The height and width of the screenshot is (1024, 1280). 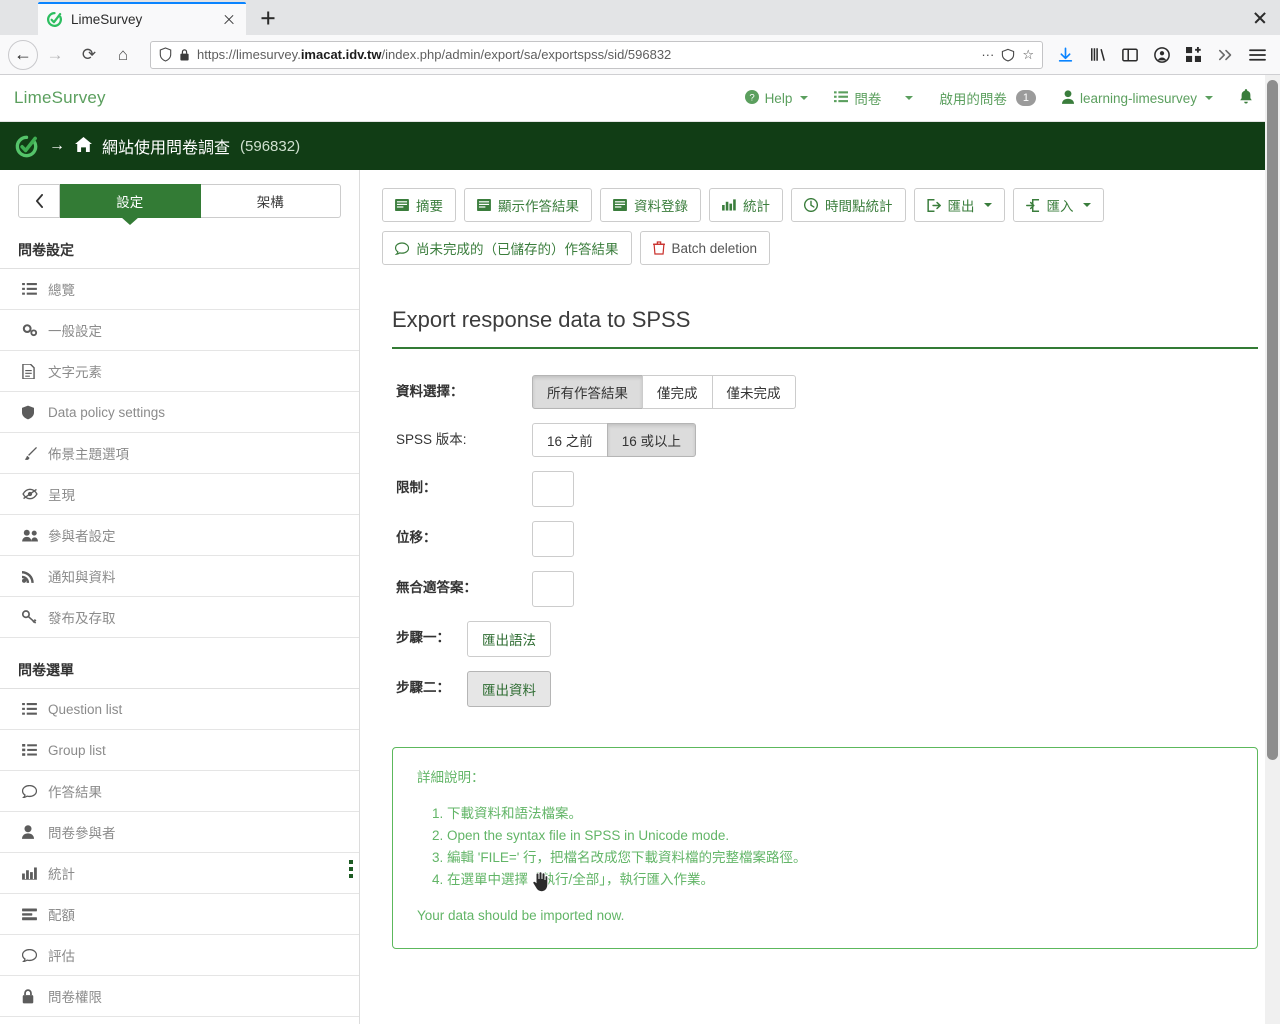 I want to click on spss-version-button-group: 16 之前 16 或以上, so click(x=614, y=440).